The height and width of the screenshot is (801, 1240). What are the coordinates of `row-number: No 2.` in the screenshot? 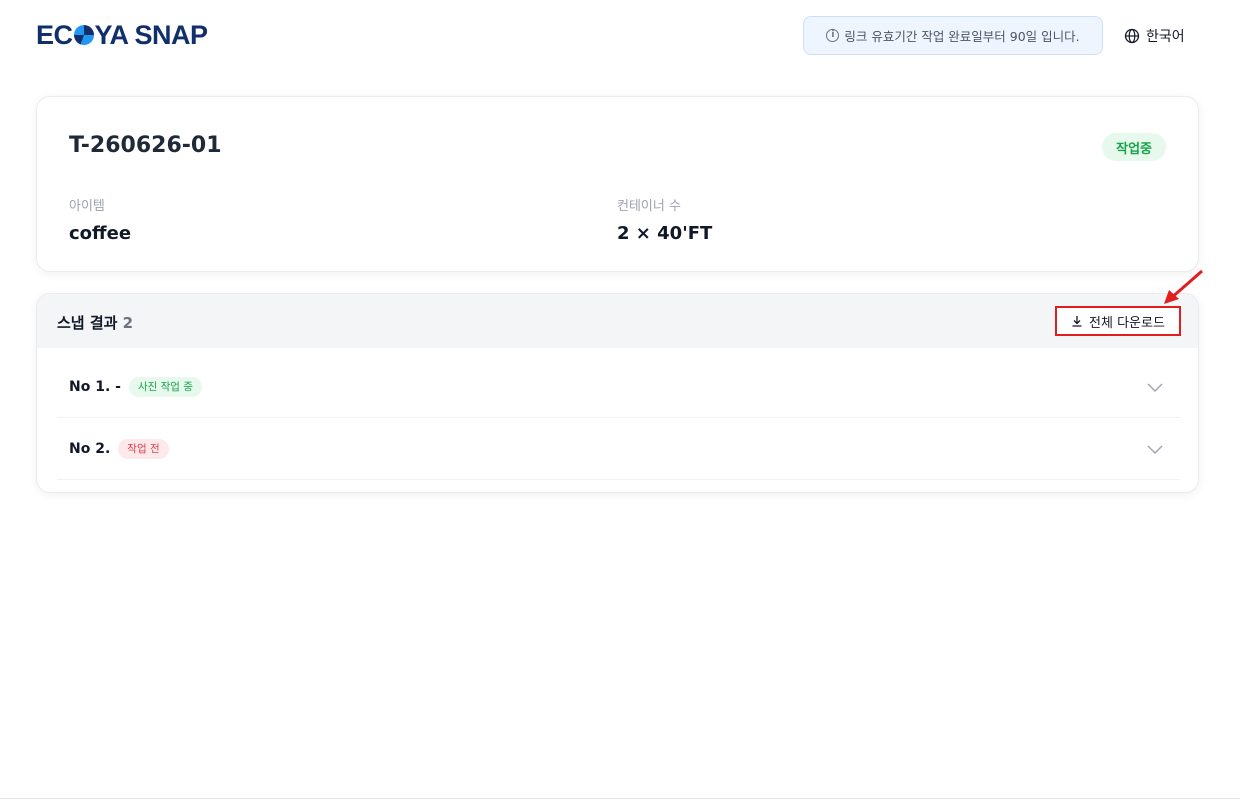 It's located at (90, 448).